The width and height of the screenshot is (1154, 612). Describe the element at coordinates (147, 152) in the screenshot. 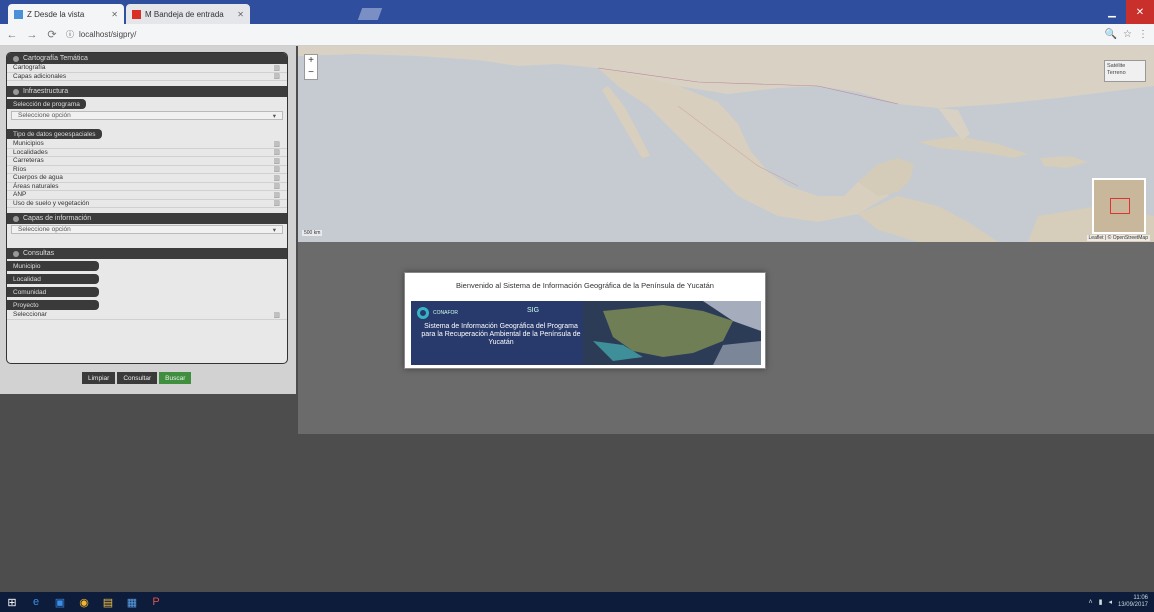

I see `sidebar-row: Localidades ▥` at that location.